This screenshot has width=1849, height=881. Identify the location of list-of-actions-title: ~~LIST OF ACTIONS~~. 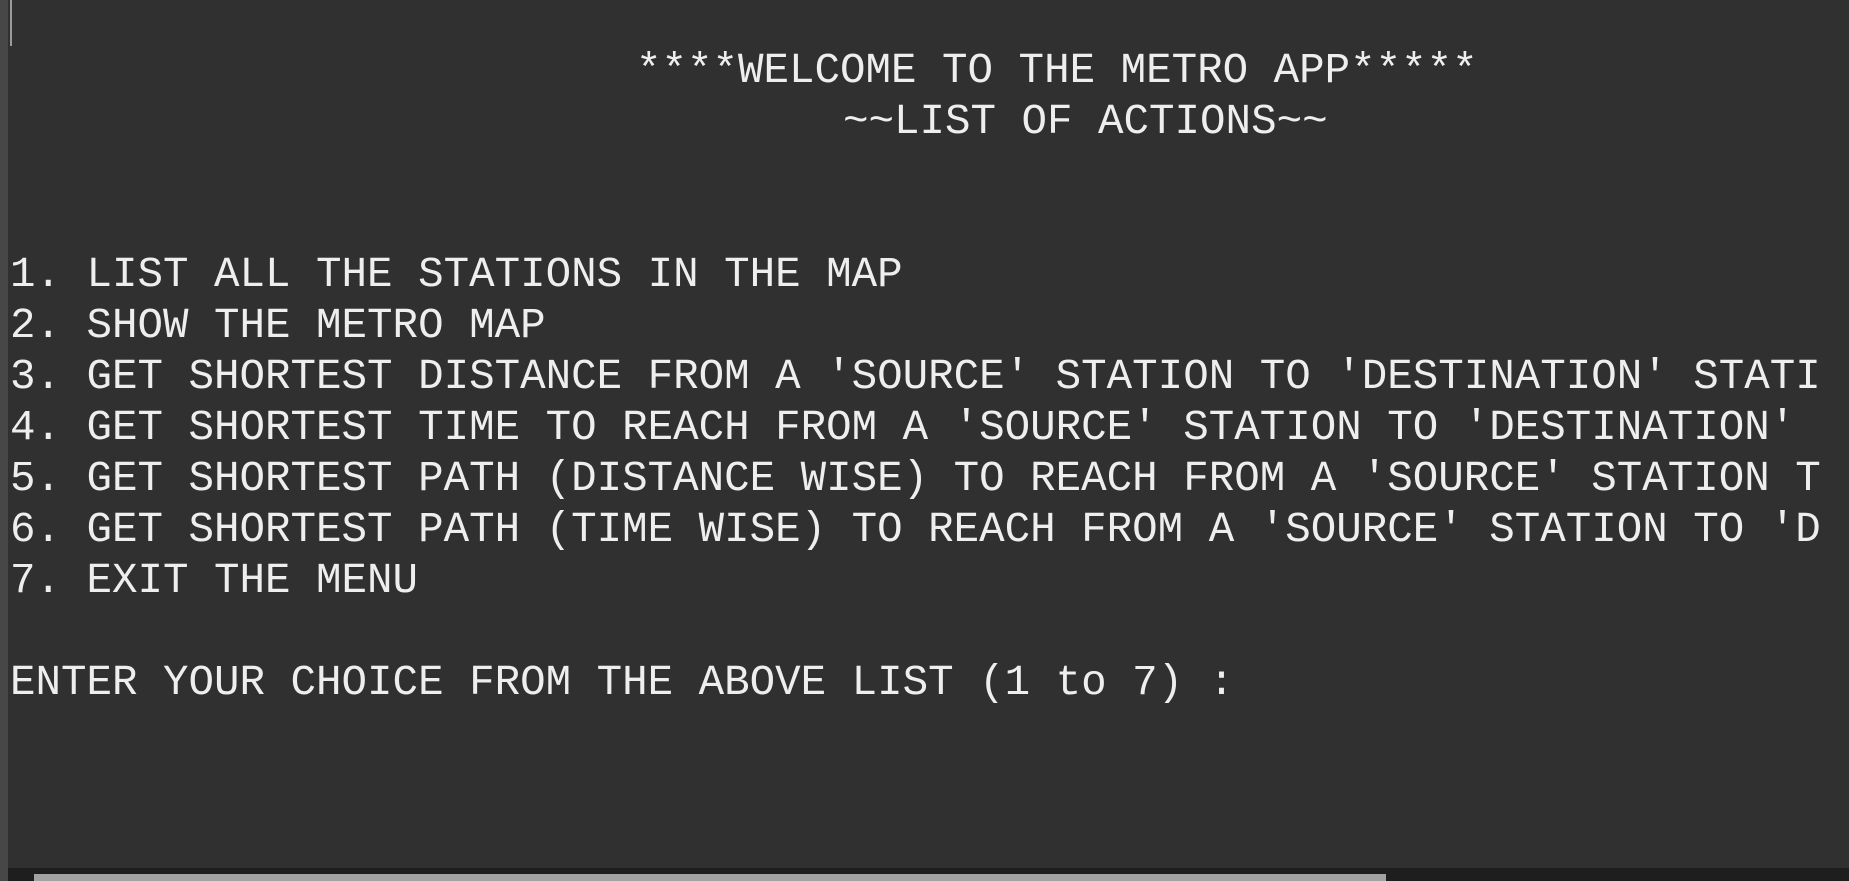
(1085, 122).